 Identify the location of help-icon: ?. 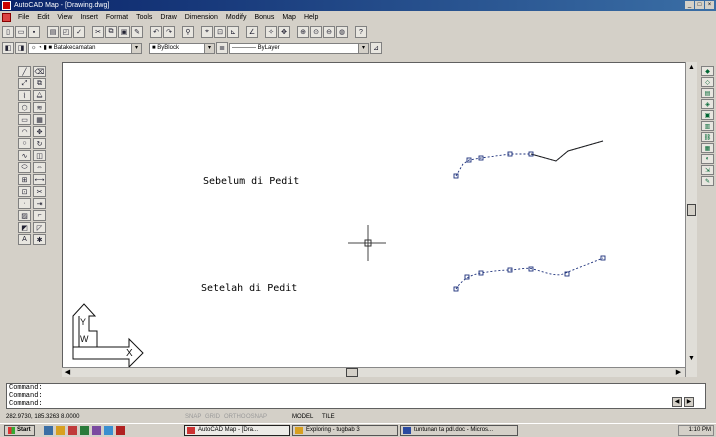
(361, 32).